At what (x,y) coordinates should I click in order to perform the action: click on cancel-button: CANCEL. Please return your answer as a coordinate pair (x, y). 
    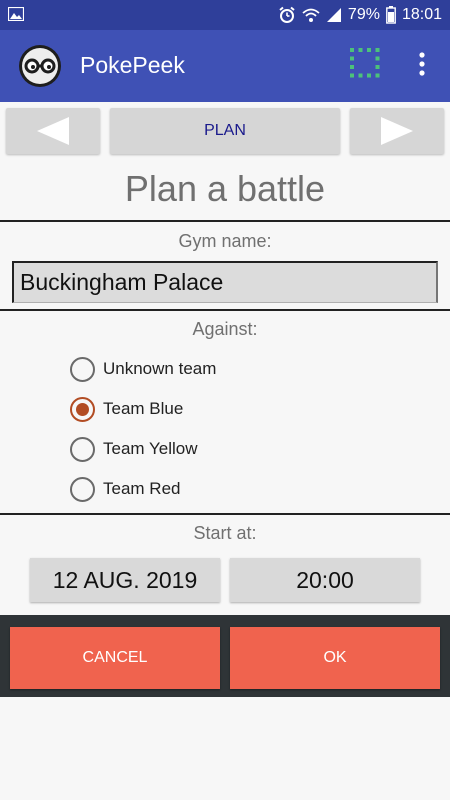
    Looking at the image, I should click on (115, 658).